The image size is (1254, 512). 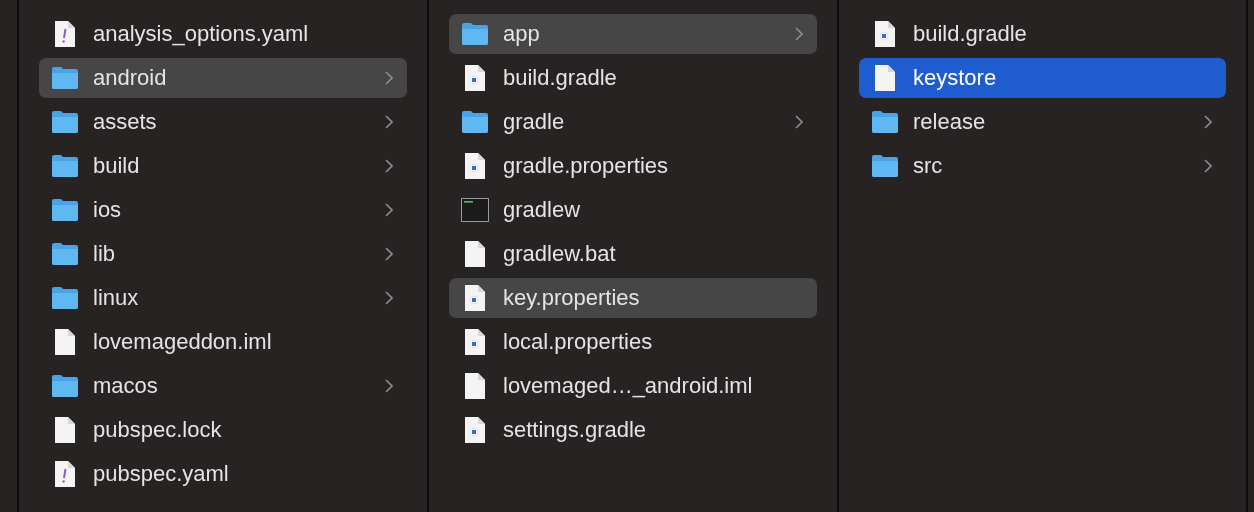 What do you see at coordinates (223, 122) in the screenshot?
I see `file-list-item: assets` at bounding box center [223, 122].